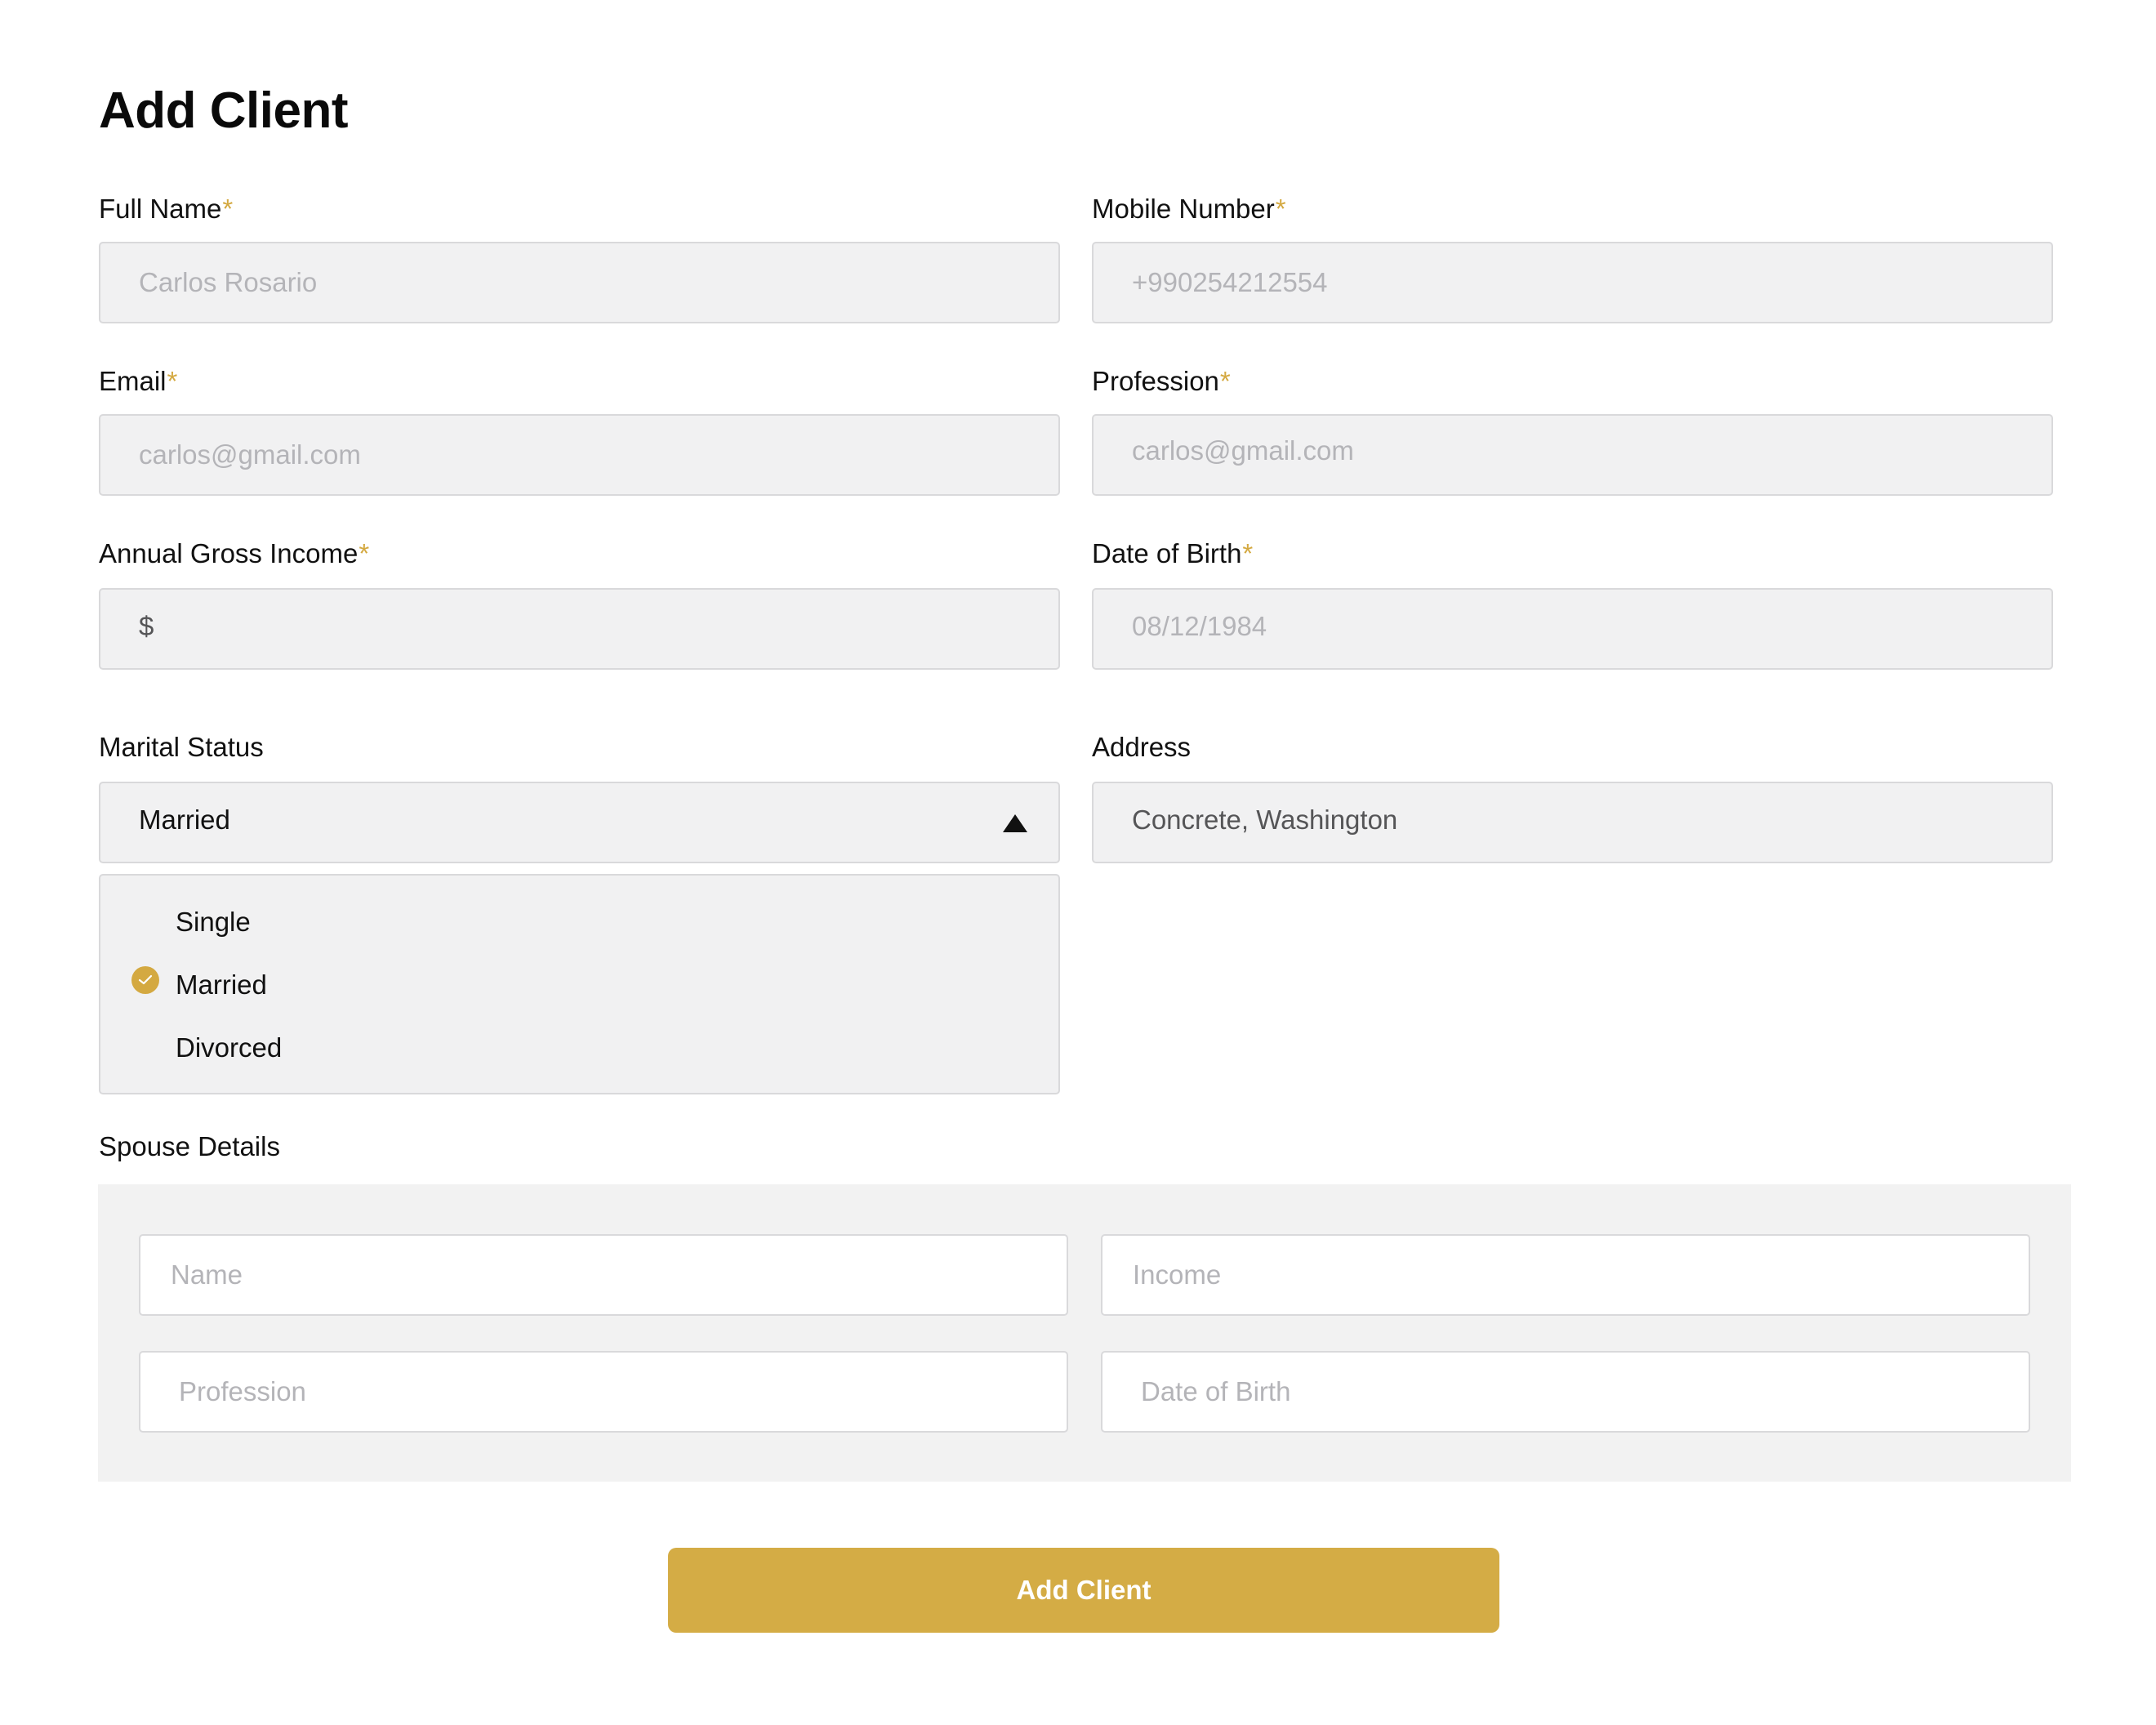  I want to click on mobile-number-field: Mobile Number* +990254212554, so click(1572, 256).